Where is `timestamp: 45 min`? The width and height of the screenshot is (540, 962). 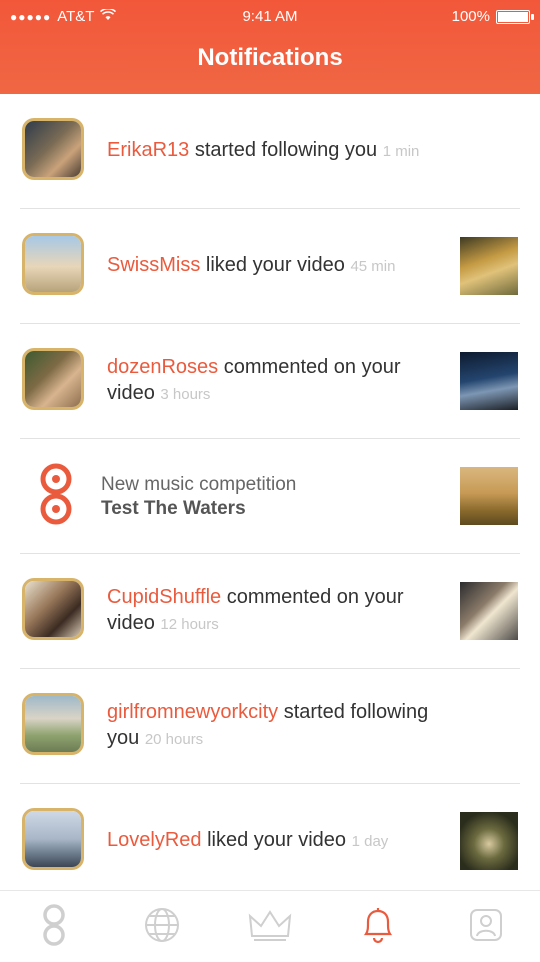
timestamp: 45 min is located at coordinates (373, 266).